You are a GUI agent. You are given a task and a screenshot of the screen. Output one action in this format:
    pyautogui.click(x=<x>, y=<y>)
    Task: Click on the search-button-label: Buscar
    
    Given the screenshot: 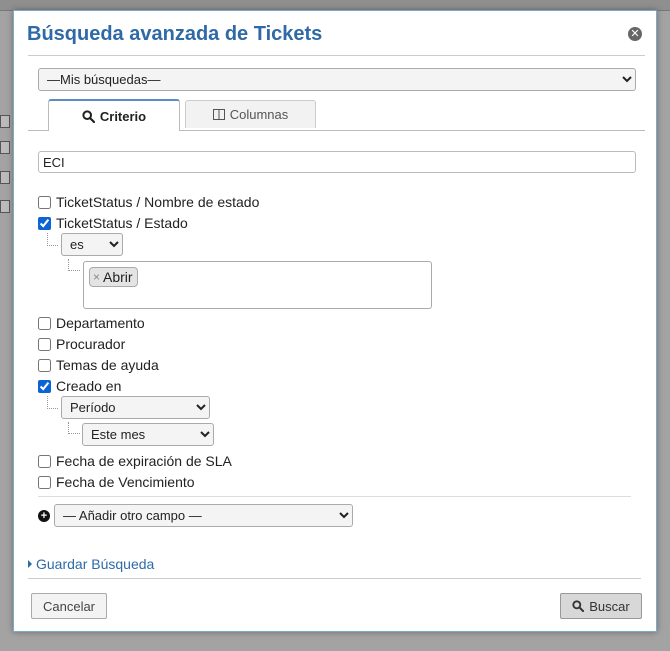 What is the action you would take?
    pyautogui.click(x=609, y=606)
    